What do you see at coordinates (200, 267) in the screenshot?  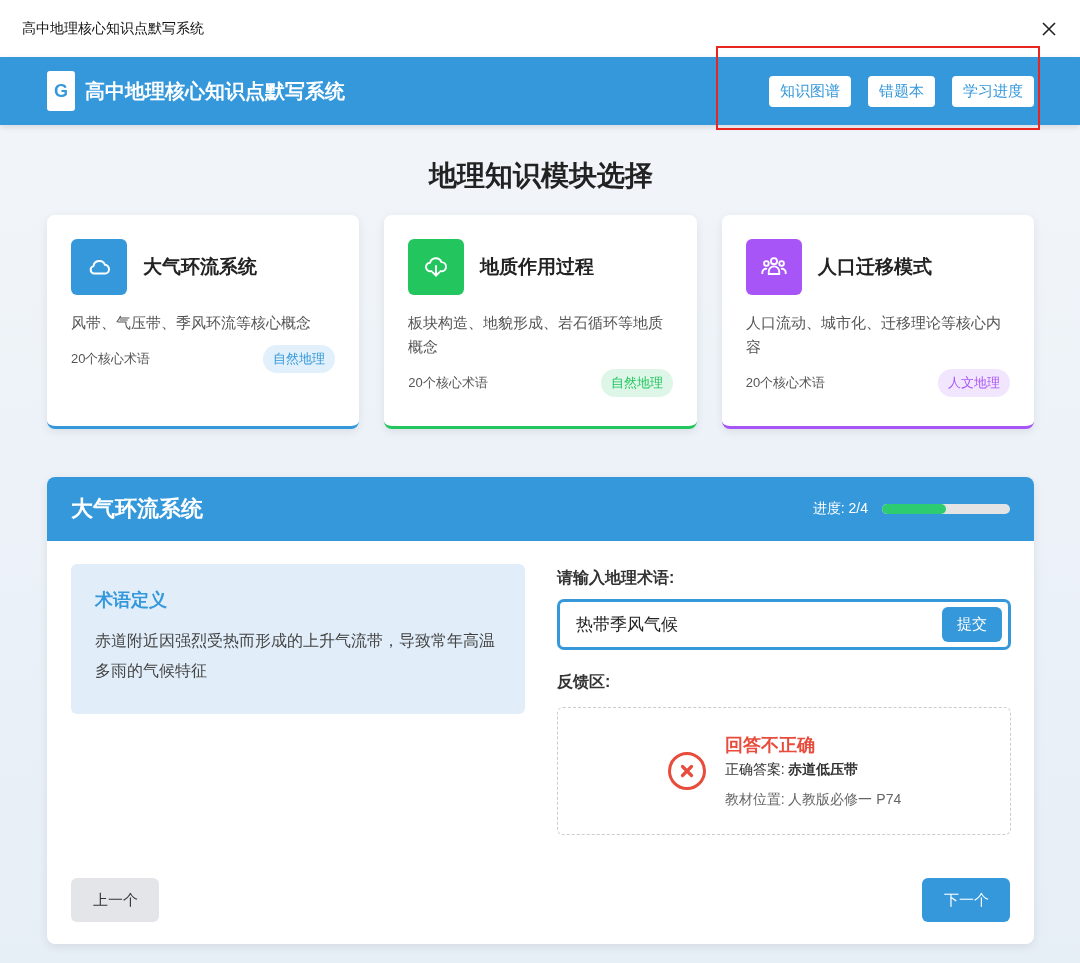 I see `module-title: 大气环流系统` at bounding box center [200, 267].